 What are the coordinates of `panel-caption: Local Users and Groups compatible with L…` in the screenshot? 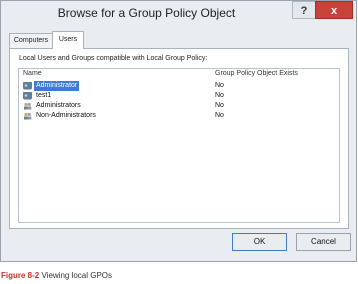 It's located at (113, 58).